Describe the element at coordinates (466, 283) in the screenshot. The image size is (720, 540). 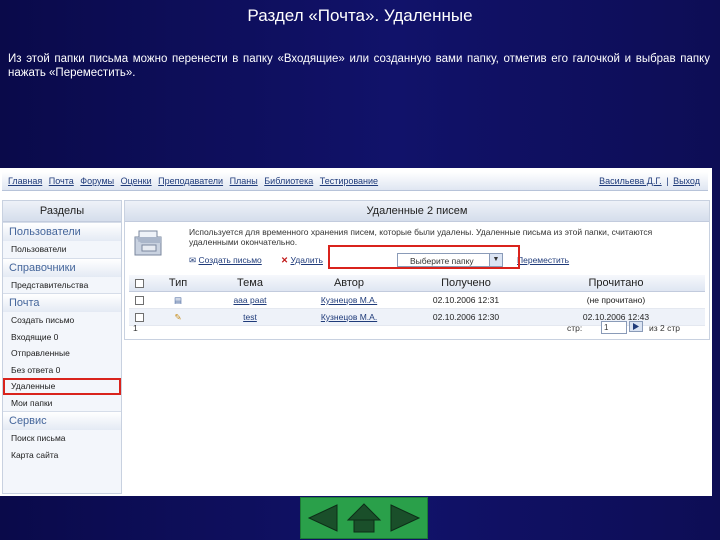
I see `col-received: Получено` at that location.